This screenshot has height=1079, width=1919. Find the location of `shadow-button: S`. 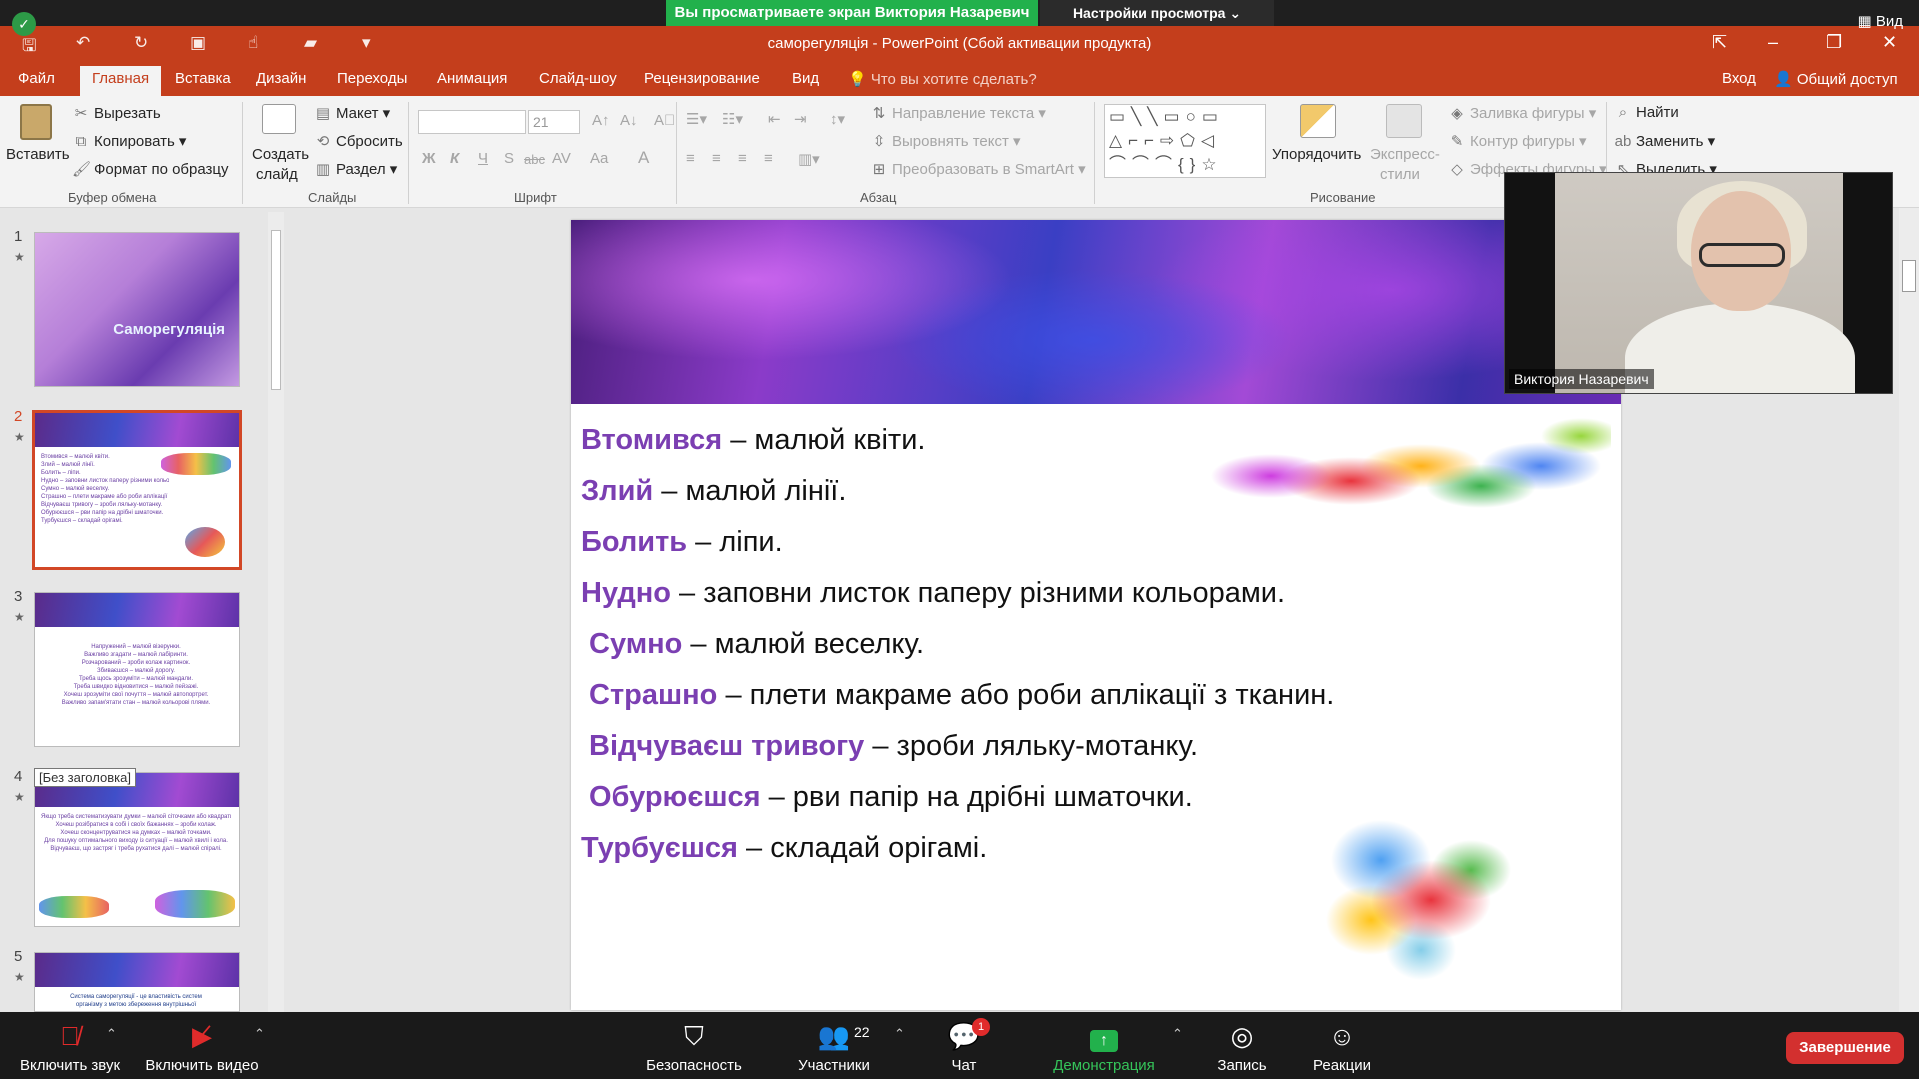

shadow-button: S is located at coordinates (509, 158).